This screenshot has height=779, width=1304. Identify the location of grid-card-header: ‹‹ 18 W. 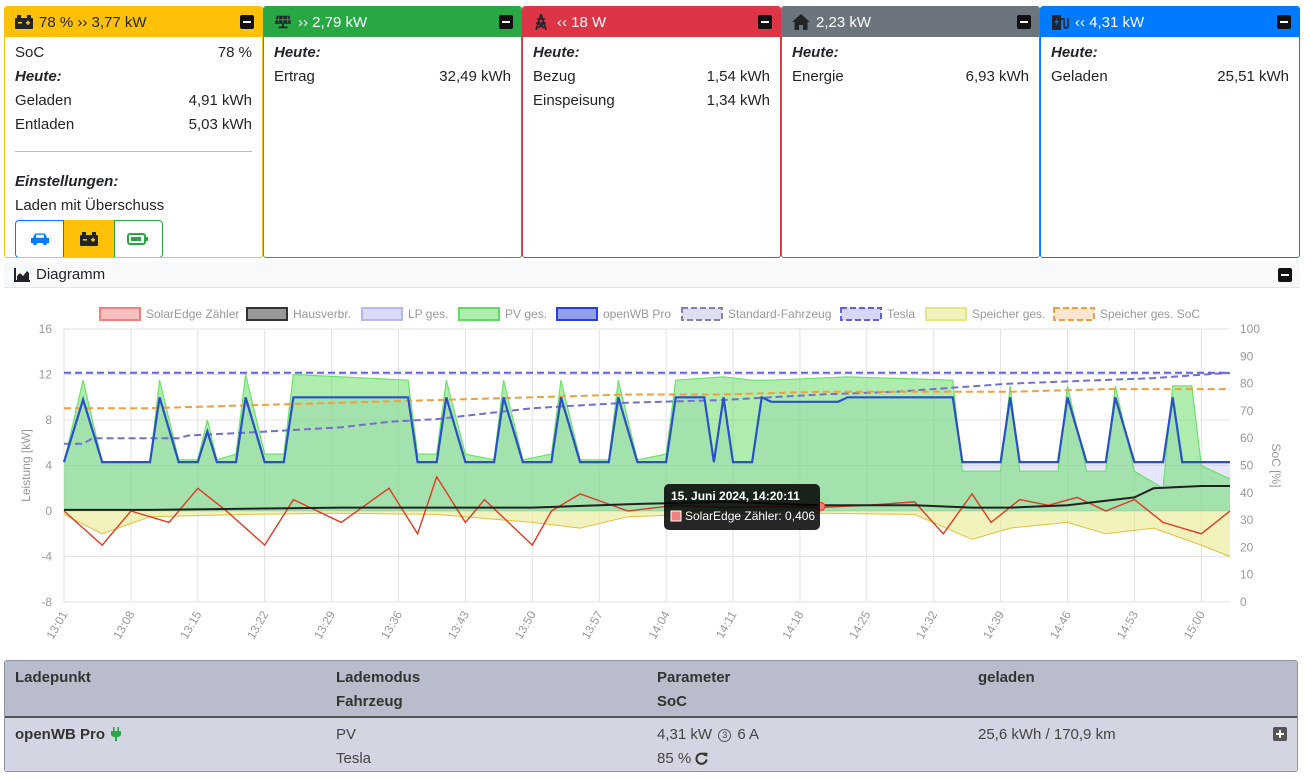
(651, 22).